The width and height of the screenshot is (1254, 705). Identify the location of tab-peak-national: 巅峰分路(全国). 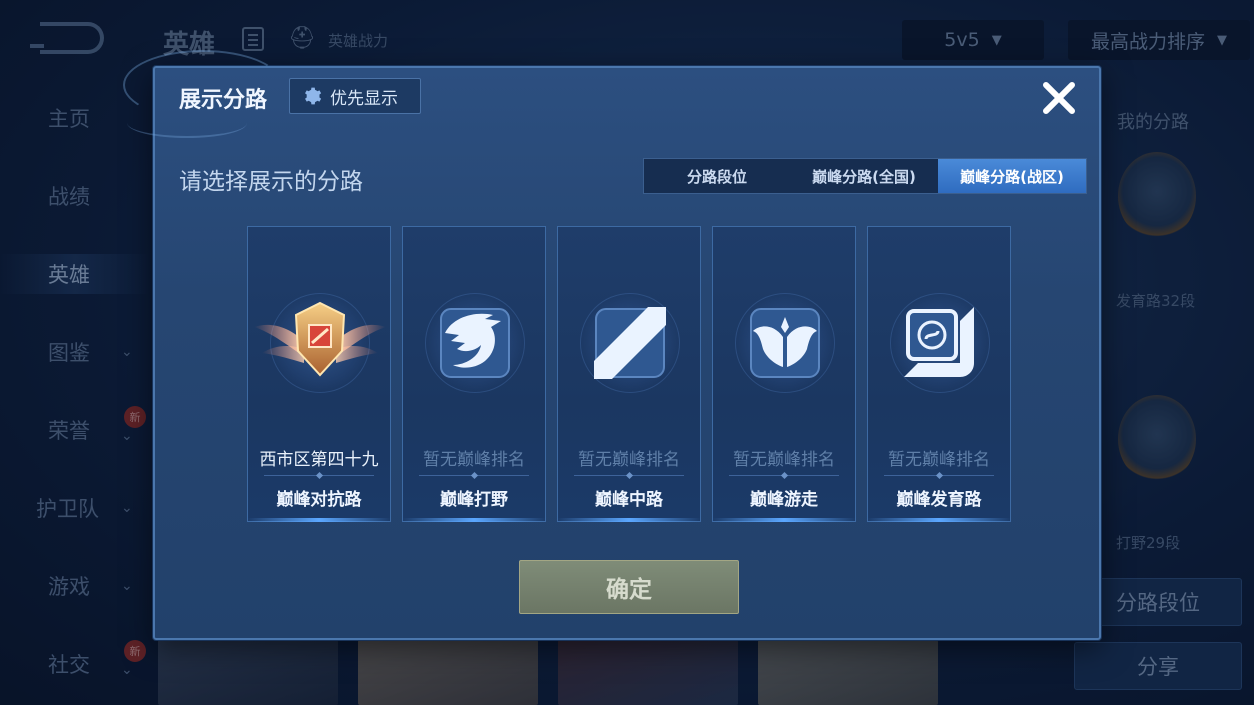
(864, 176).